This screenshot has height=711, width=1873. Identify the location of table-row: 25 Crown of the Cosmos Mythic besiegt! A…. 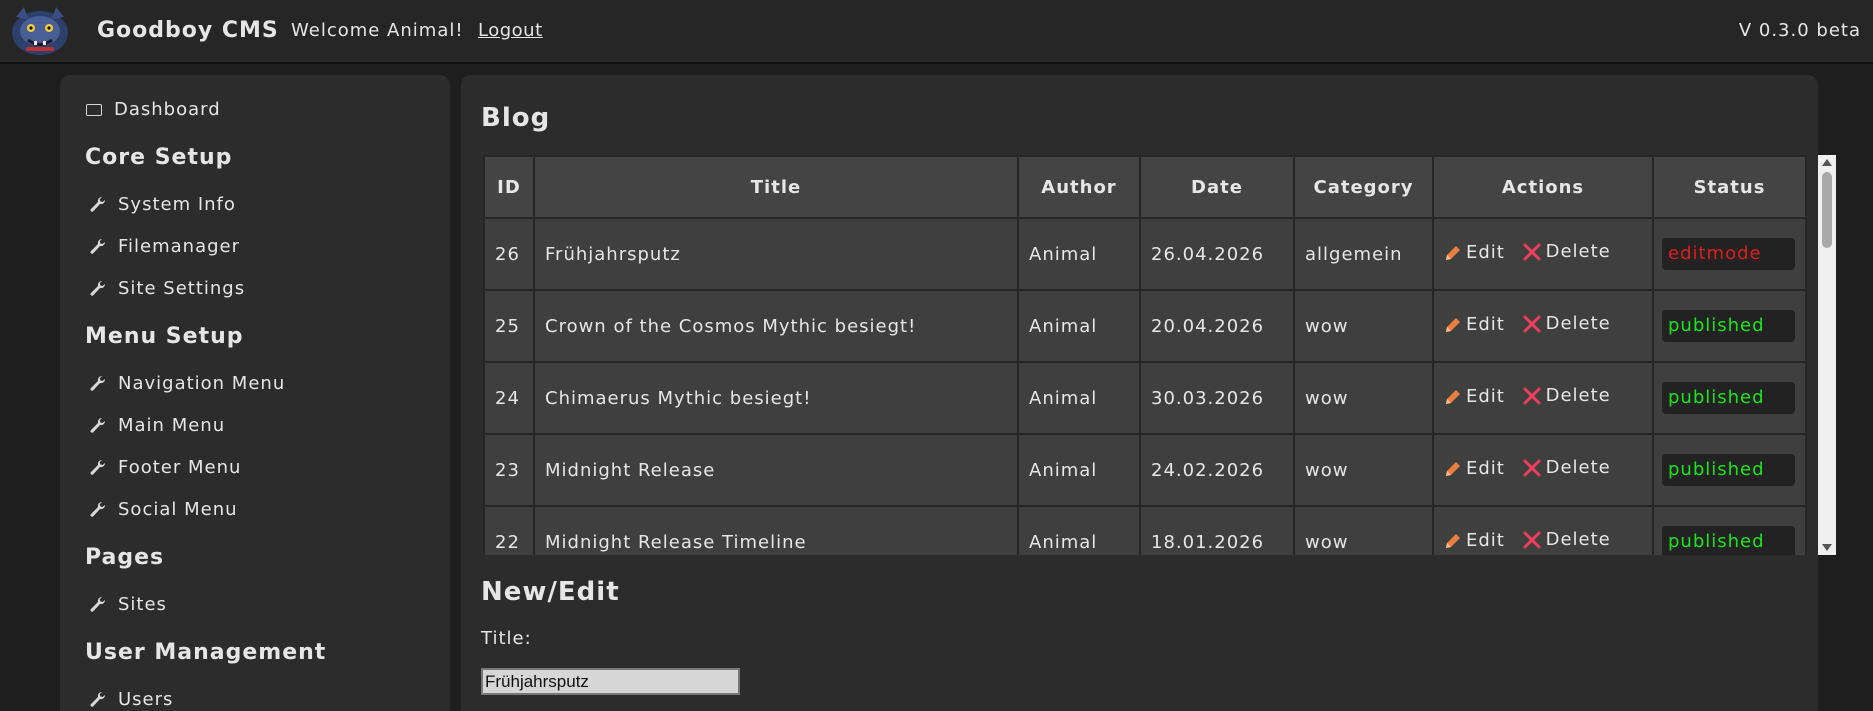
(1145, 326).